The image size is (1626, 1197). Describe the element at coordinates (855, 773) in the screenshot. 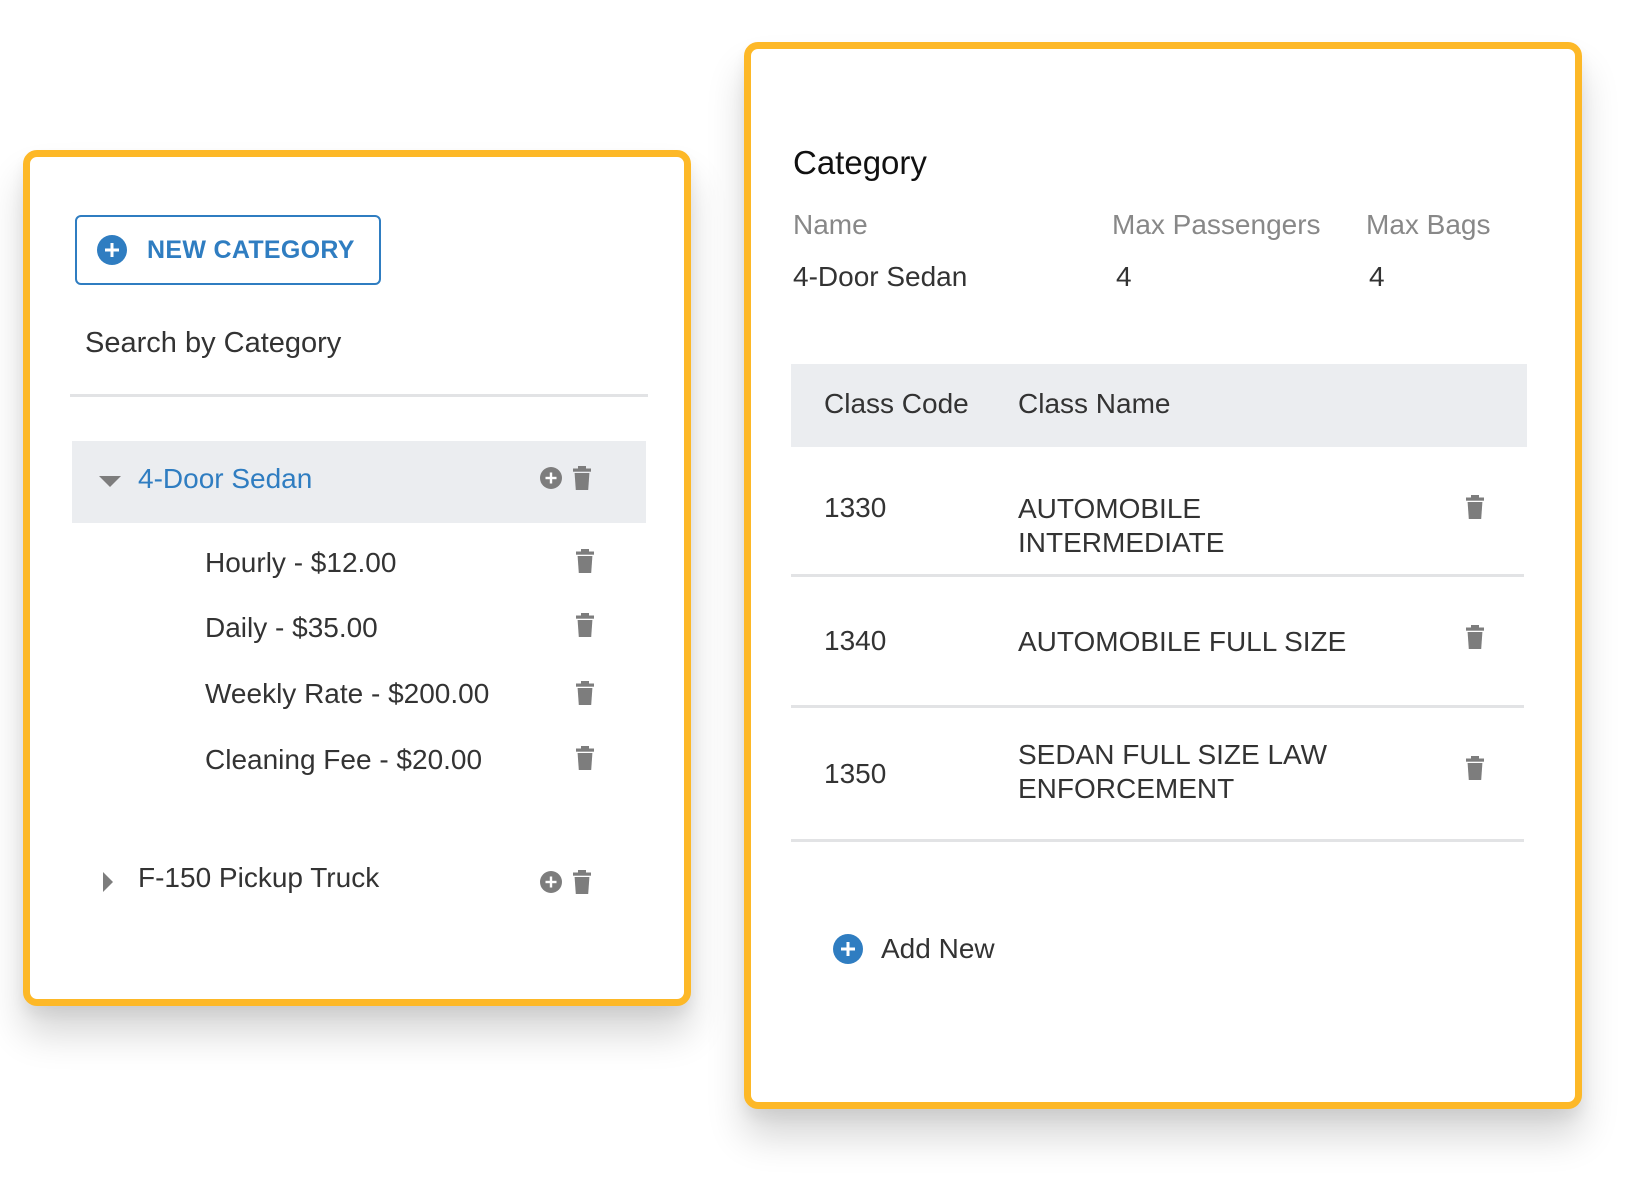

I see `class-code: 1350` at that location.